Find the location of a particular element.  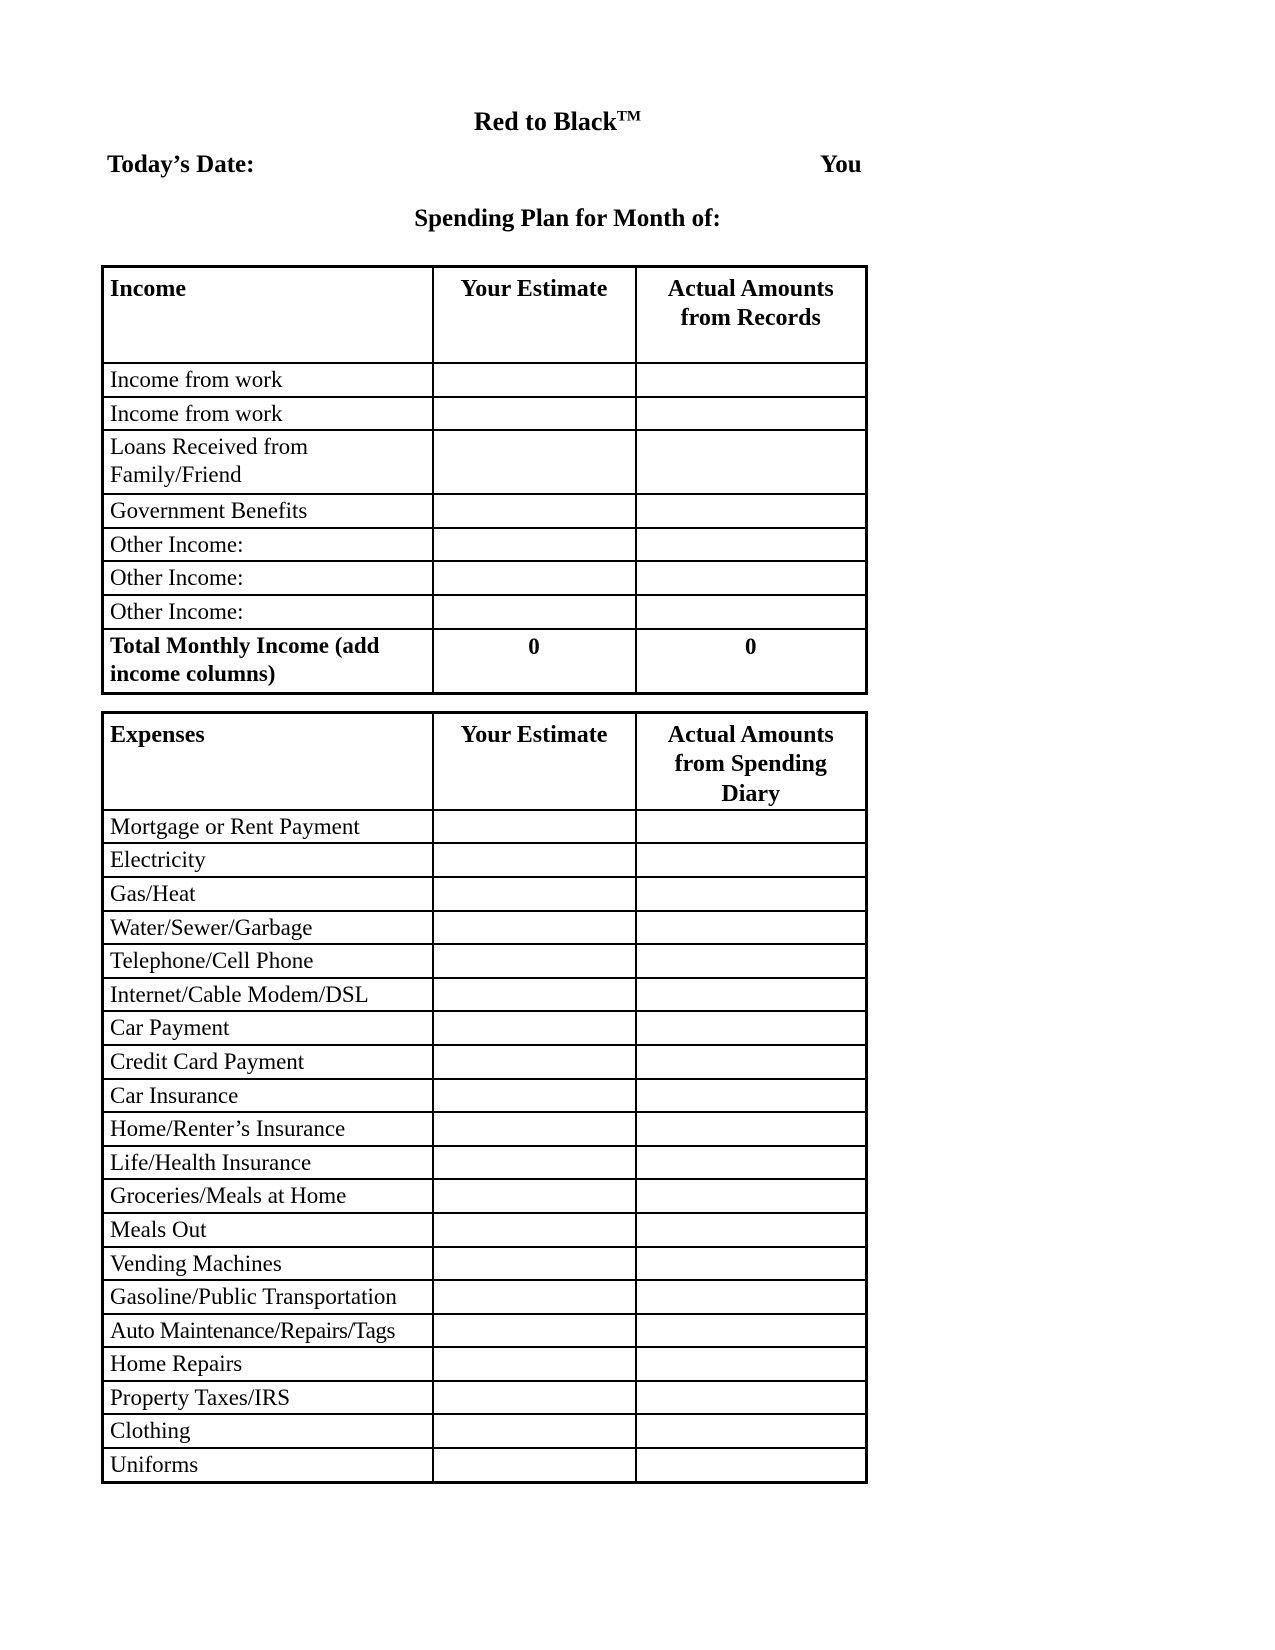

table-row: Credit Card Payment is located at coordinates (484, 1061).